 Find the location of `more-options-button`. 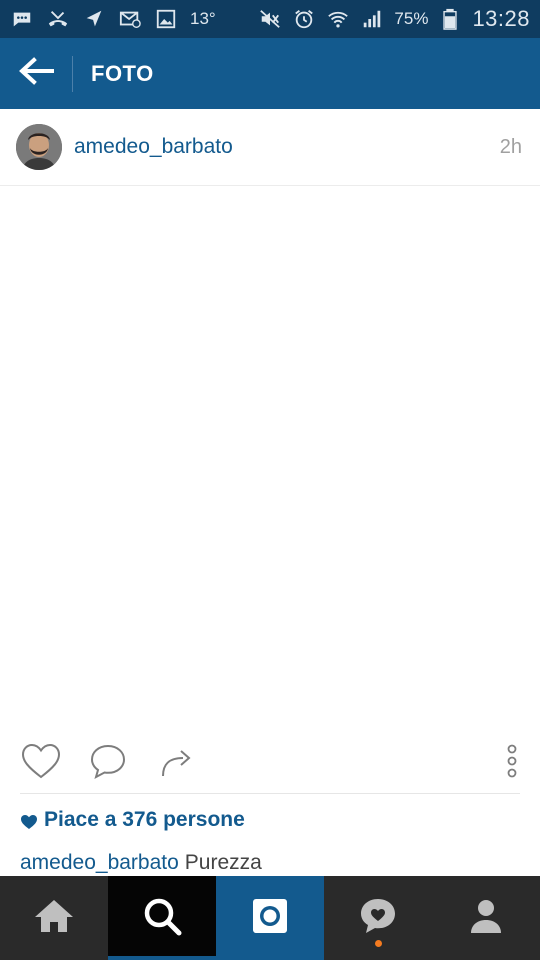

more-options-button is located at coordinates (512, 763).